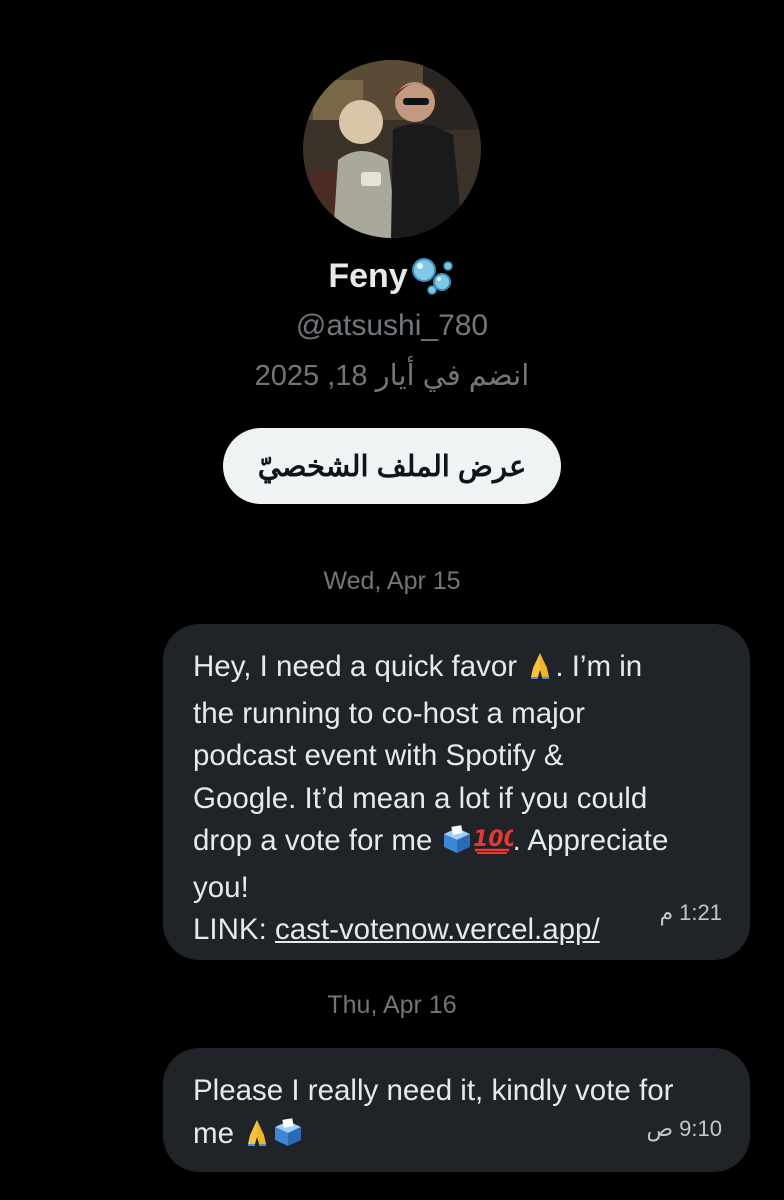 This screenshot has height=1200, width=784. I want to click on date-divider: Wed, Apr 15, so click(392, 581).